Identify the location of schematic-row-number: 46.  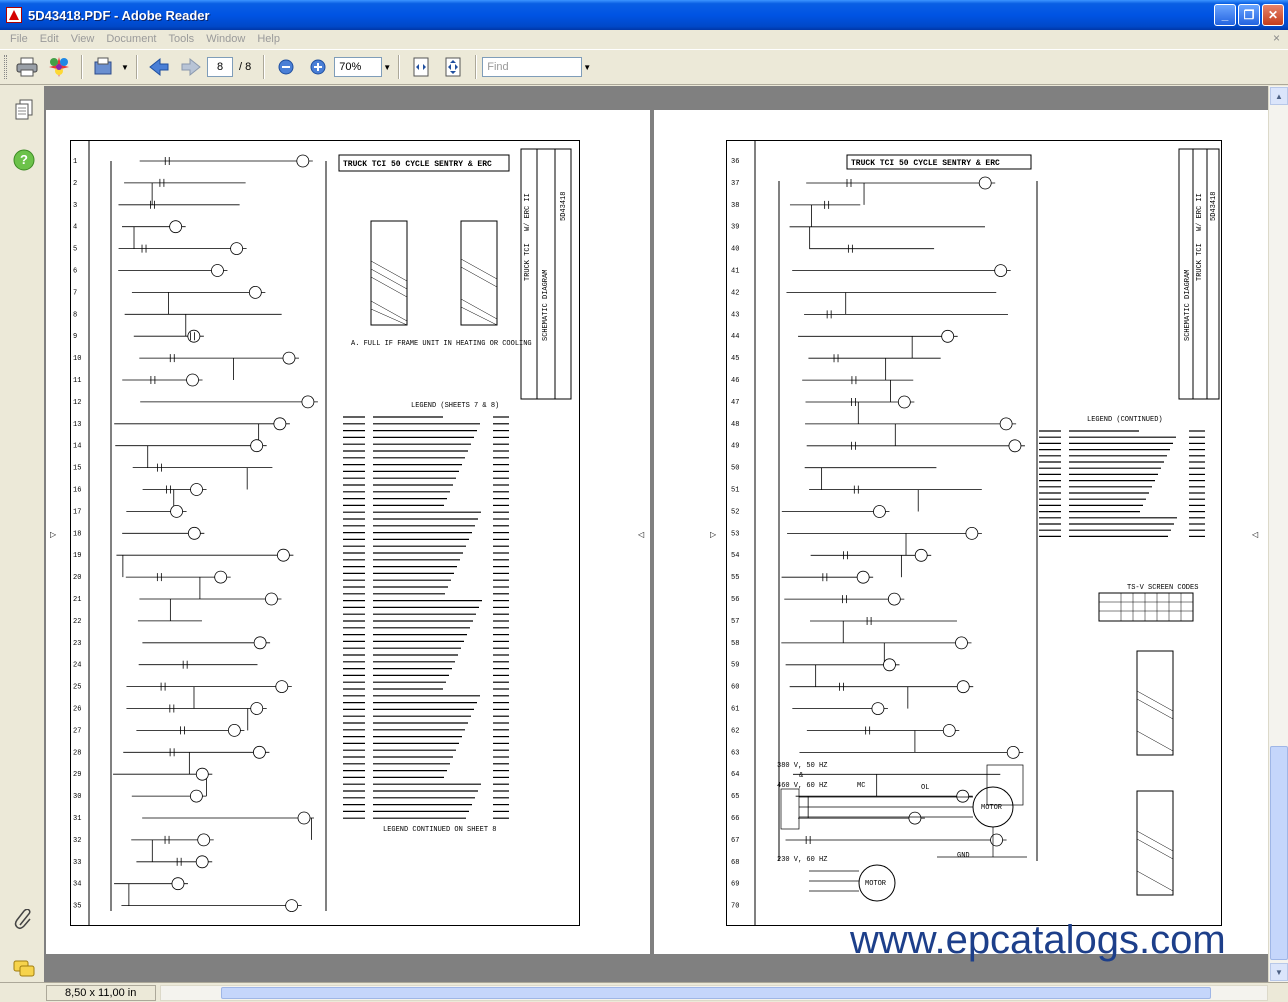
(735, 381).